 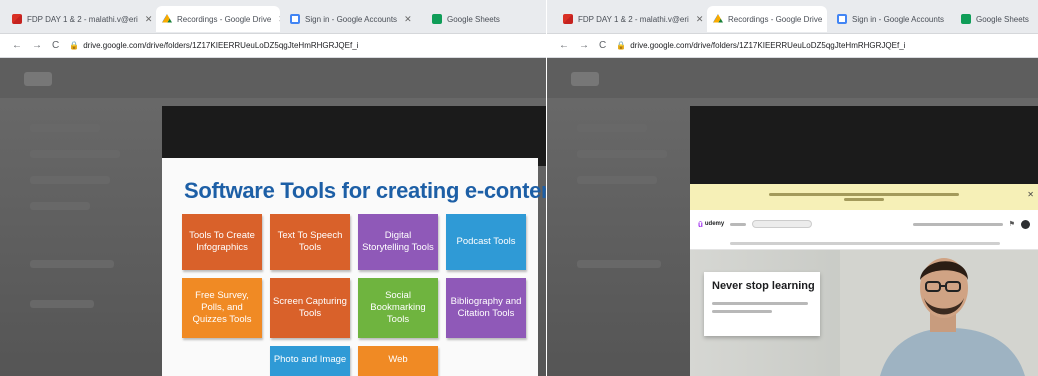 I want to click on udemy-logo: û udemy, so click(x=711, y=224).